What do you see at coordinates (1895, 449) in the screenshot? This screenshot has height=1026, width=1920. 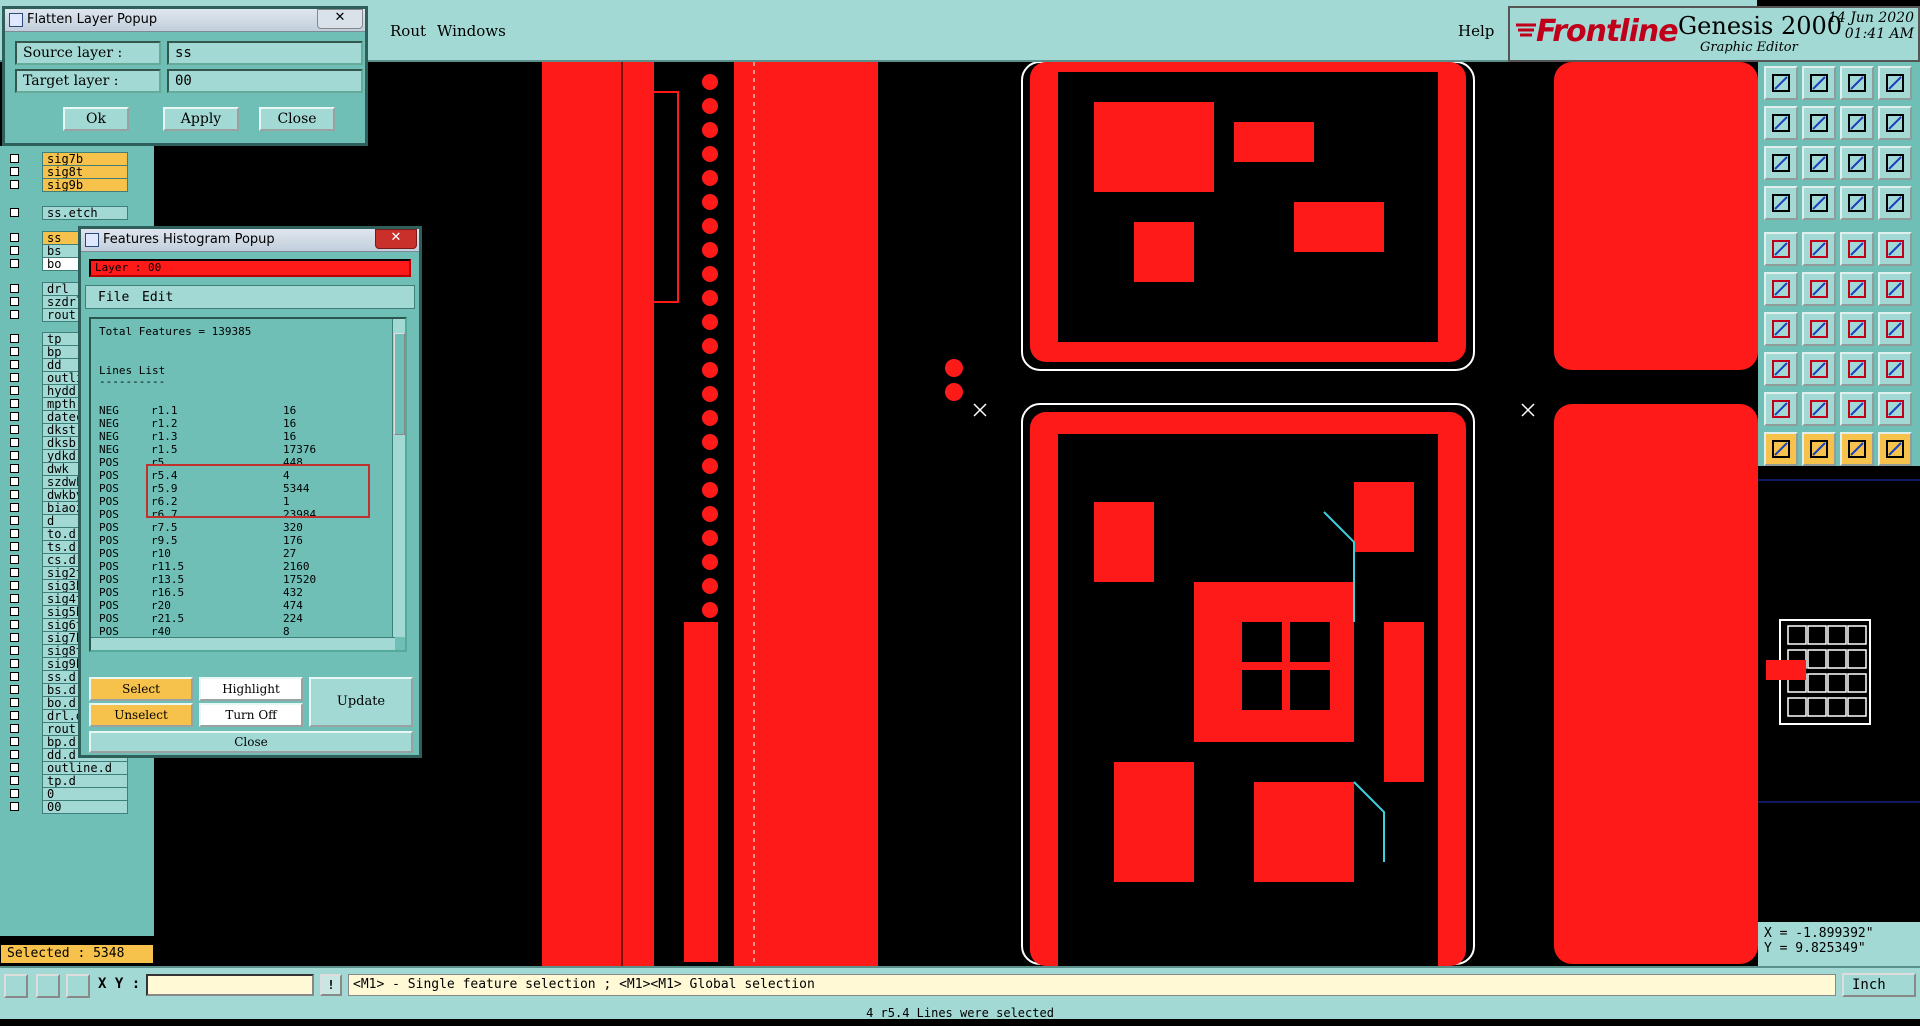 I see `select-all-icon` at bounding box center [1895, 449].